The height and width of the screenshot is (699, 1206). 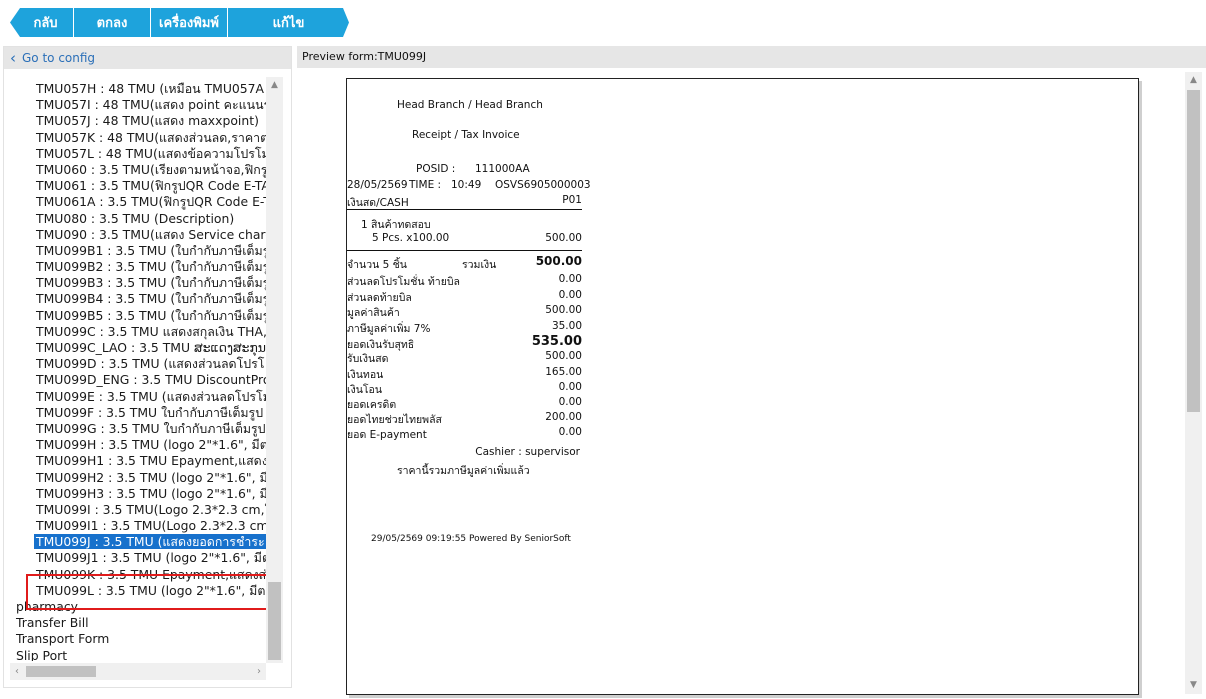 What do you see at coordinates (259, 671) in the screenshot?
I see `scroll-right-icon: ›` at bounding box center [259, 671].